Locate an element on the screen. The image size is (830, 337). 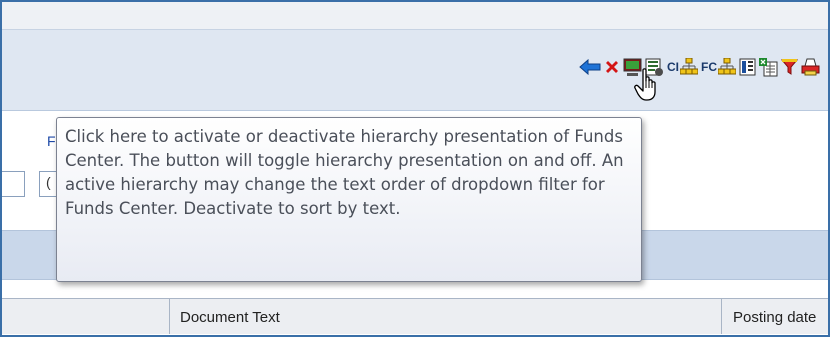
filter-input-text: ( is located at coordinates (48, 182).